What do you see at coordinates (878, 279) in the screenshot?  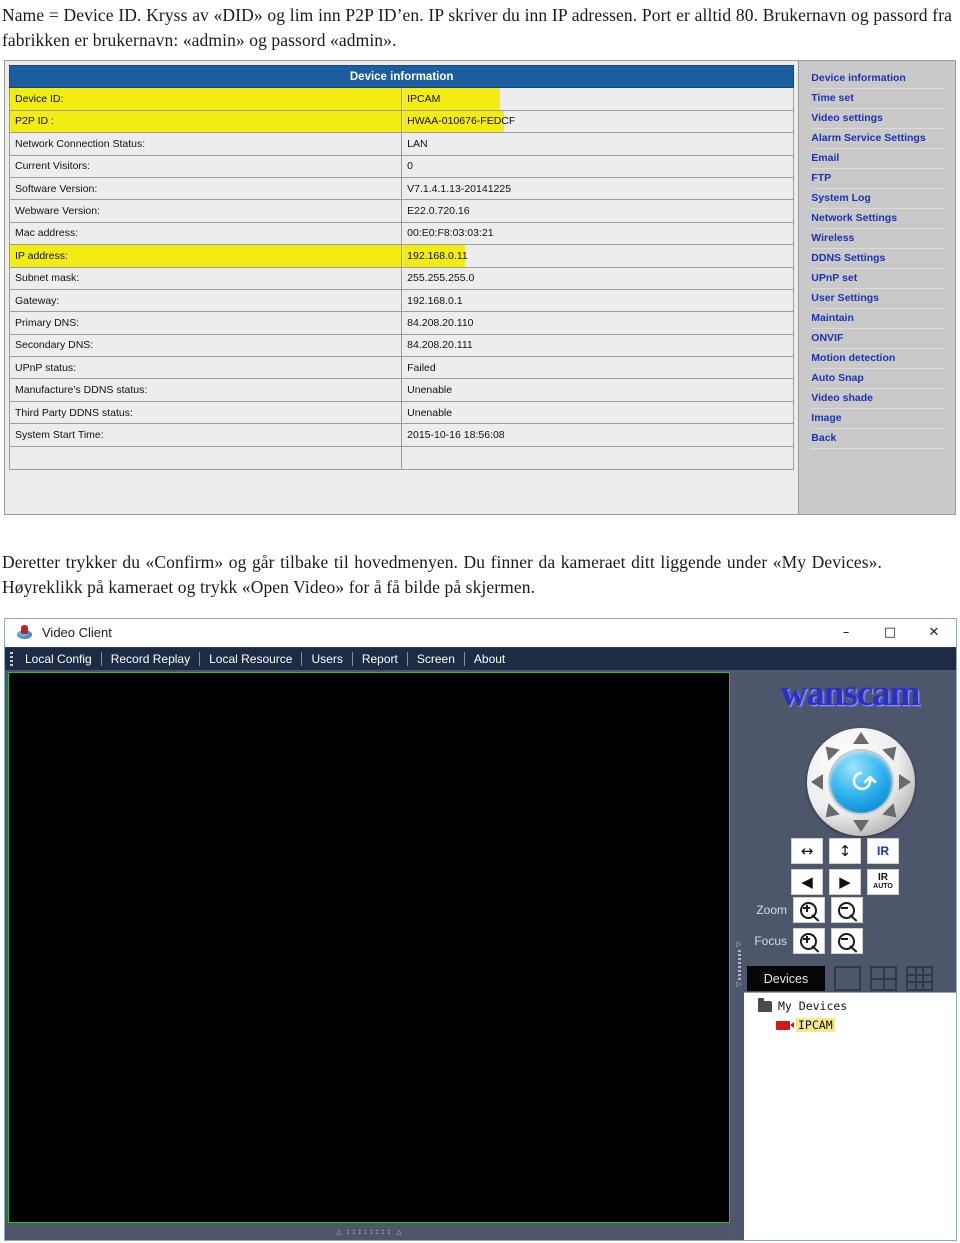 I see `camera-menu-item: UPnP set` at bounding box center [878, 279].